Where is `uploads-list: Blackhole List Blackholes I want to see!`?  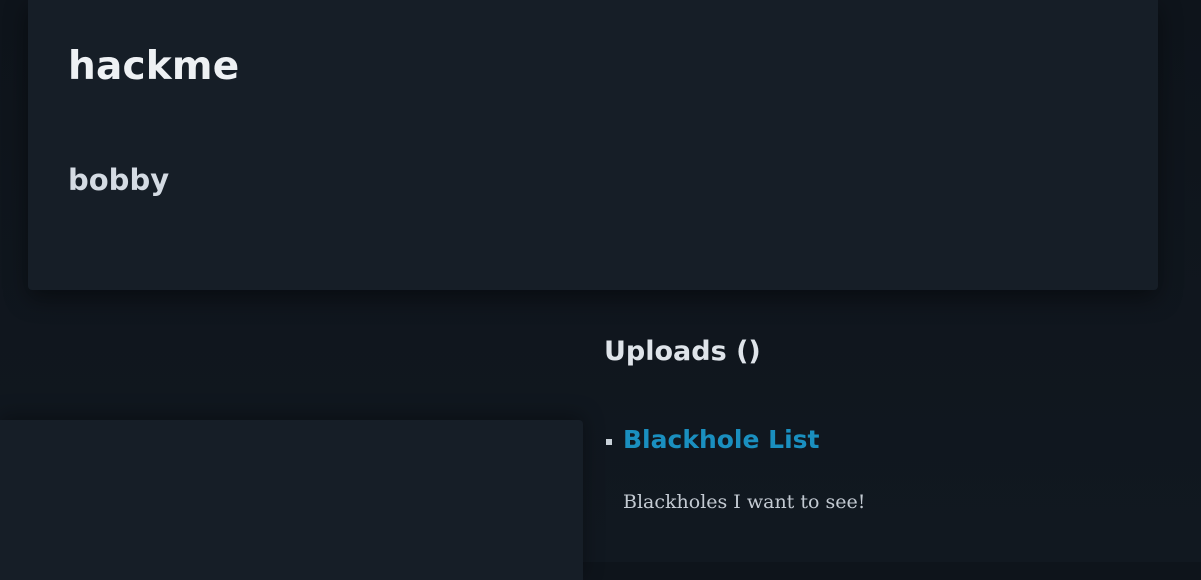
uploads-list: Blackhole List Blackholes I want to see! is located at coordinates (894, 467).